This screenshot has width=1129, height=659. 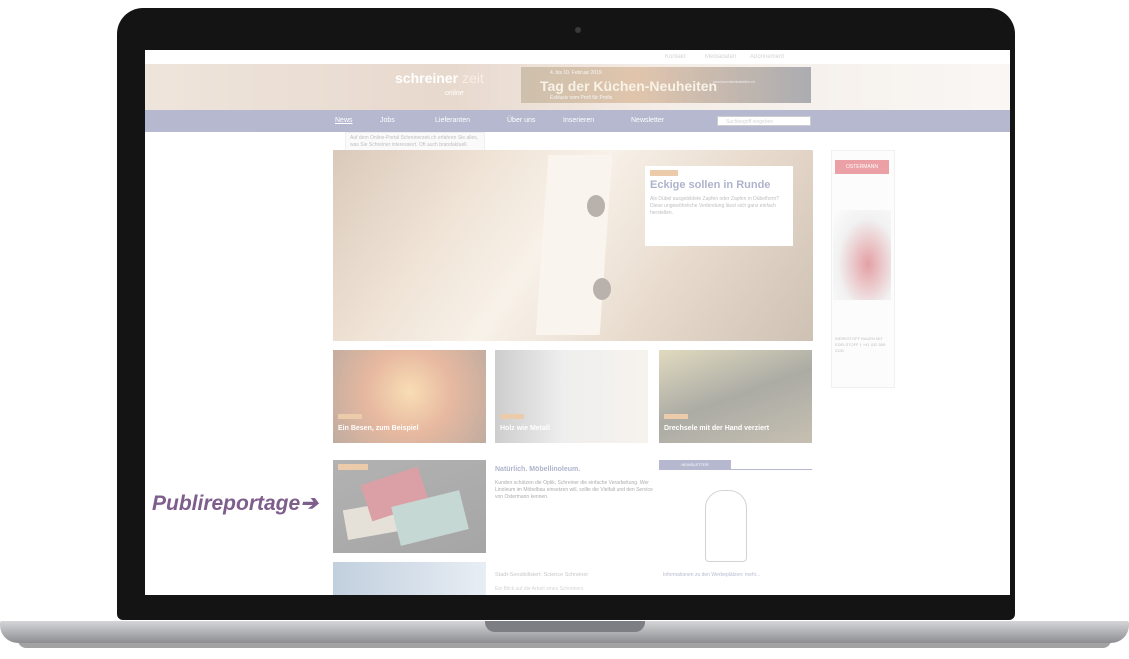 I want to click on nav-item-newsletter: Newsletter, so click(x=647, y=120).